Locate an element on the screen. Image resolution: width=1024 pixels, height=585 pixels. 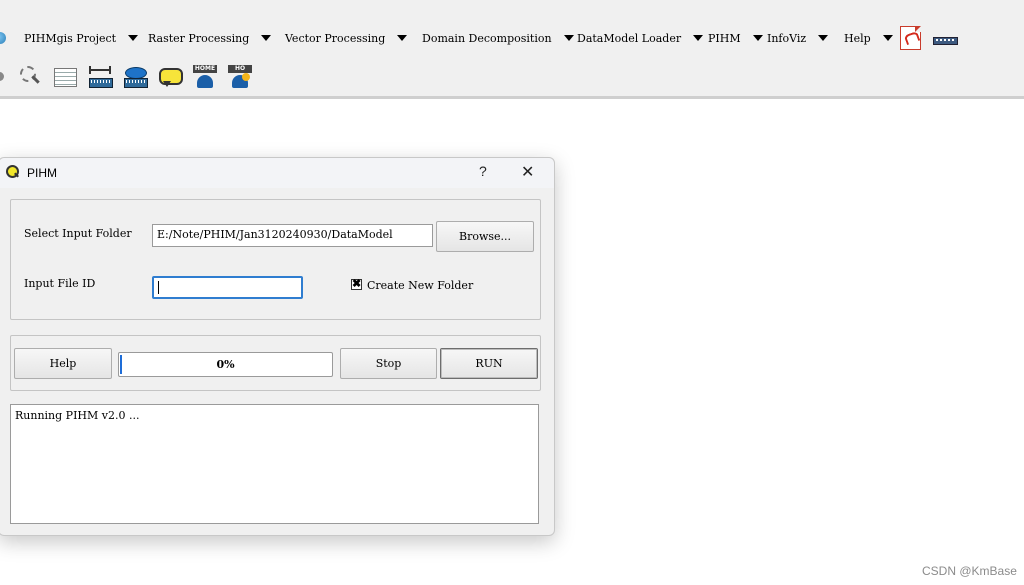
attribute-table-icon is located at coordinates (65, 77).